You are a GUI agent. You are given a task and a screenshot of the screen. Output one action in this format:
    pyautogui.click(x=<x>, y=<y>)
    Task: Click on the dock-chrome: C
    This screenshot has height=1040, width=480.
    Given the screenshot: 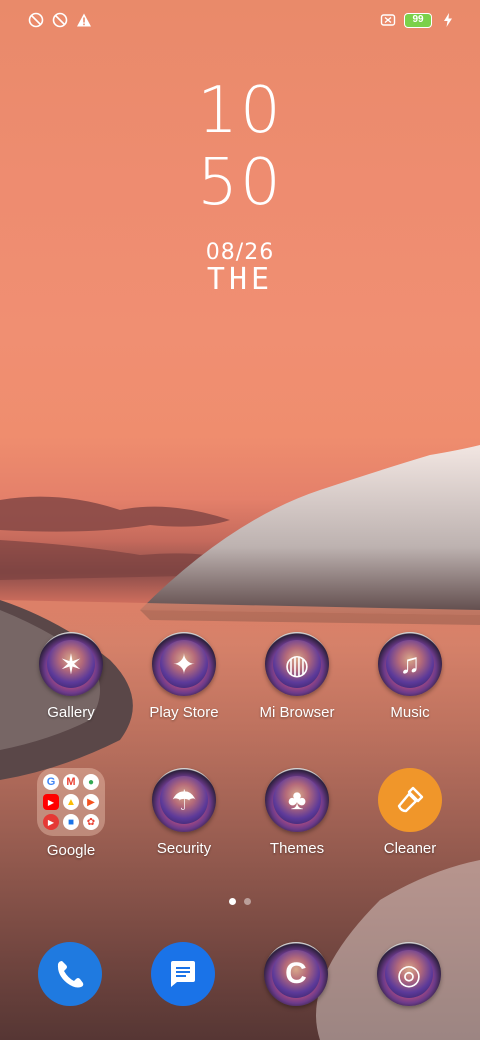 What is the action you would take?
    pyautogui.click(x=296, y=974)
    